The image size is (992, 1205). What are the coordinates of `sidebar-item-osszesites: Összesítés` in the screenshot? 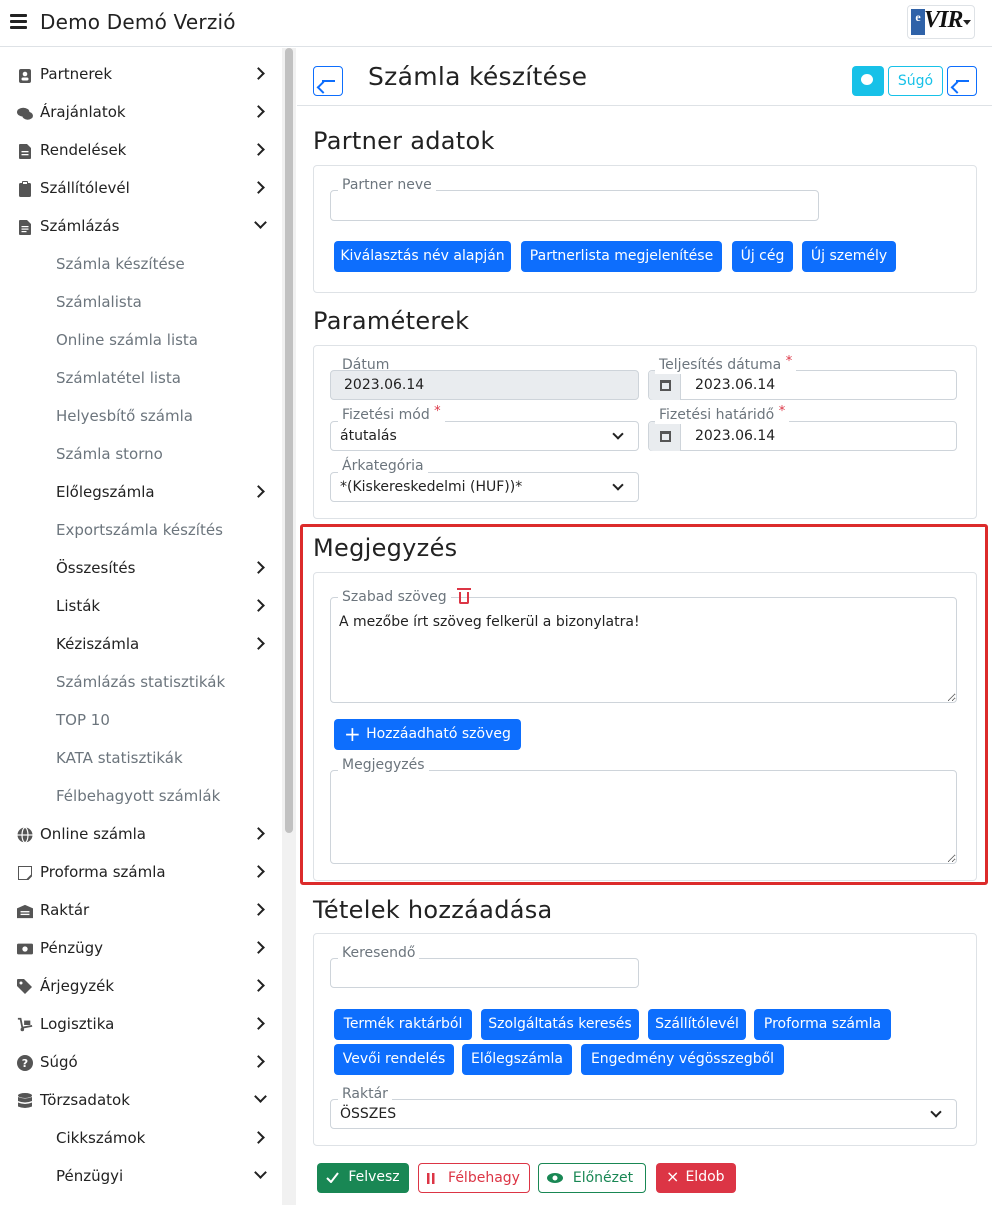 It's located at (140, 568).